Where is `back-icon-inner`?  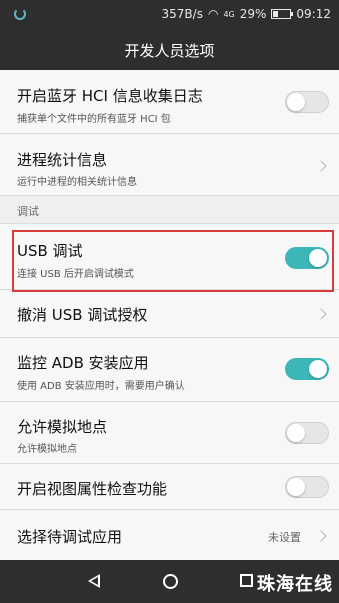 back-icon-inner is located at coordinates (94, 581).